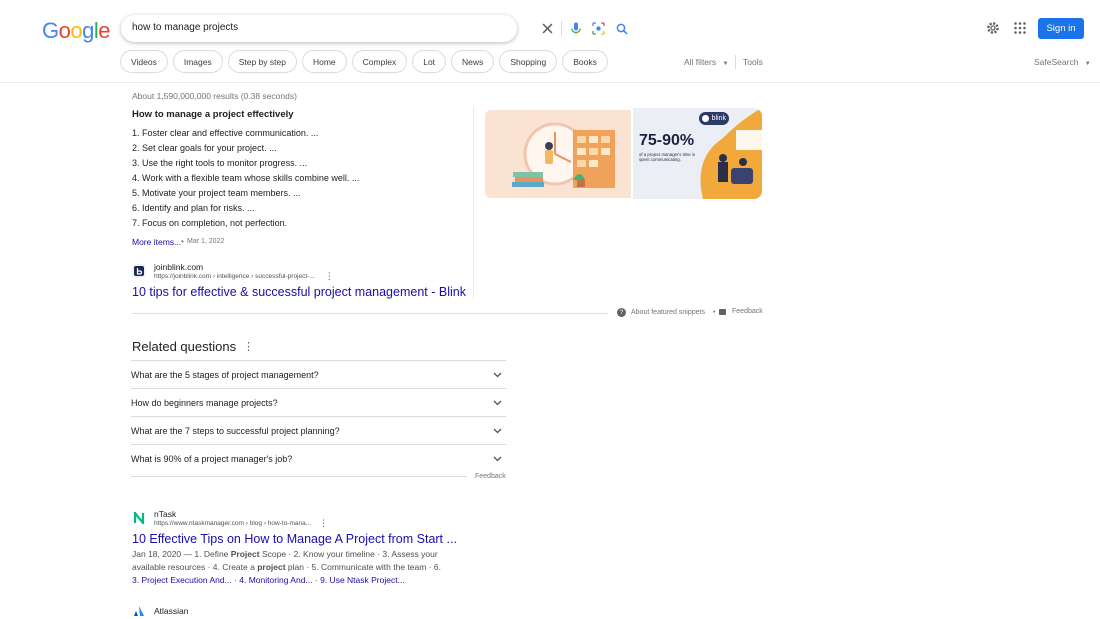 The width and height of the screenshot is (1100, 619). I want to click on search-icon, so click(621, 28).